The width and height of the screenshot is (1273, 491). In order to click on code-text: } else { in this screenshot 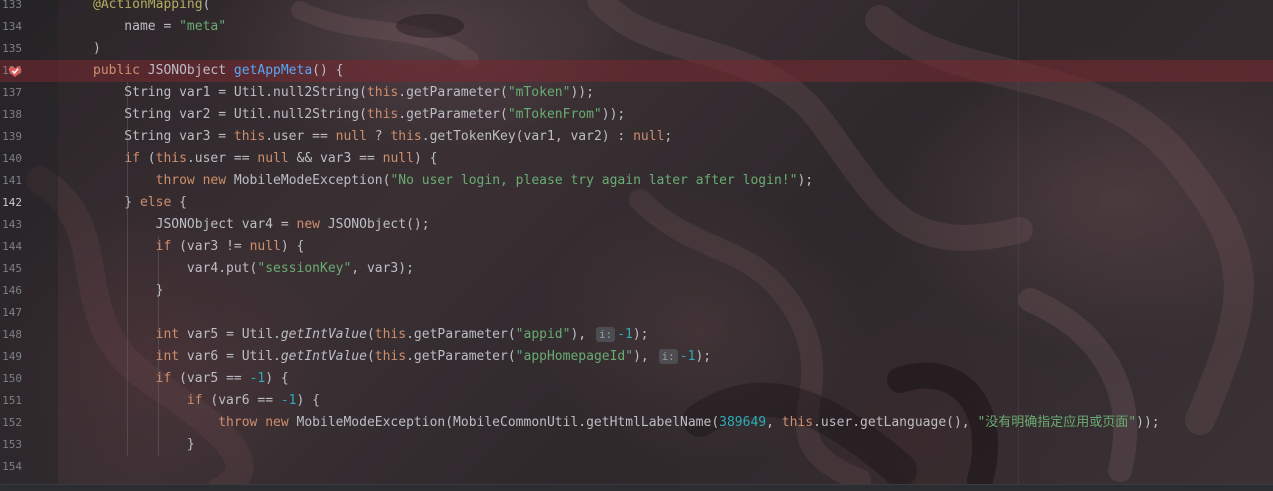, I will do `click(140, 203)`.